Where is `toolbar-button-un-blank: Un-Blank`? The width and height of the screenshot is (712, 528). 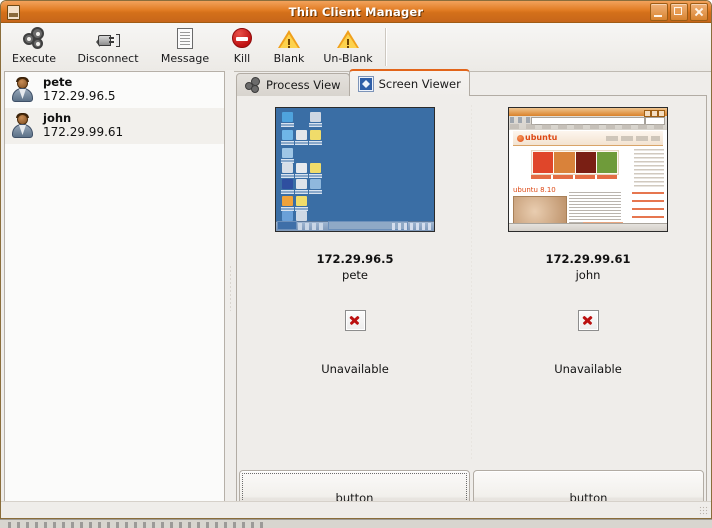 toolbar-button-un-blank: Un-Blank is located at coordinates (348, 45).